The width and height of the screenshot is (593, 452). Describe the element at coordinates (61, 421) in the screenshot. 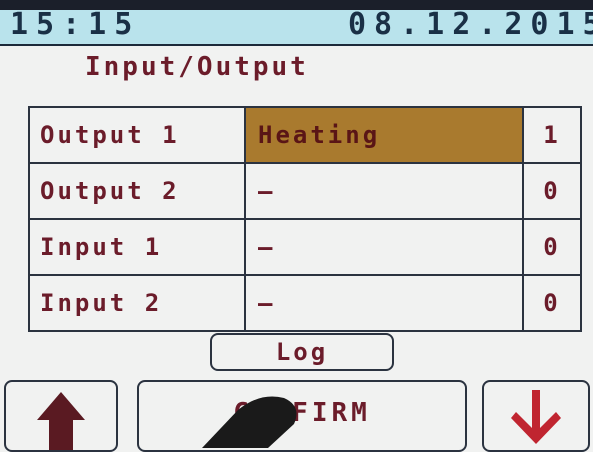

I see `arrow-up-icon` at that location.